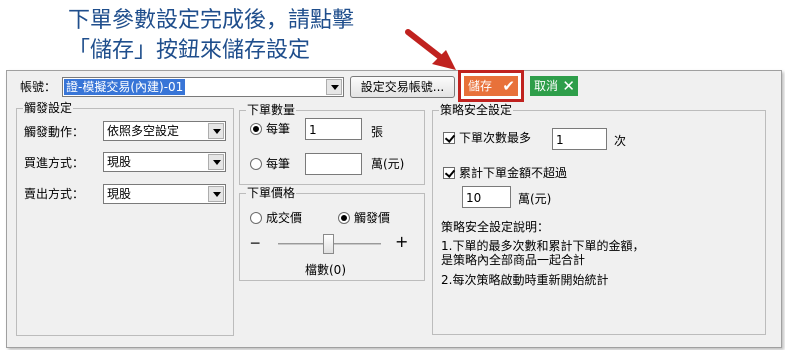 This screenshot has height=350, width=785. I want to click on save-button-label: 儲存, so click(480, 86).